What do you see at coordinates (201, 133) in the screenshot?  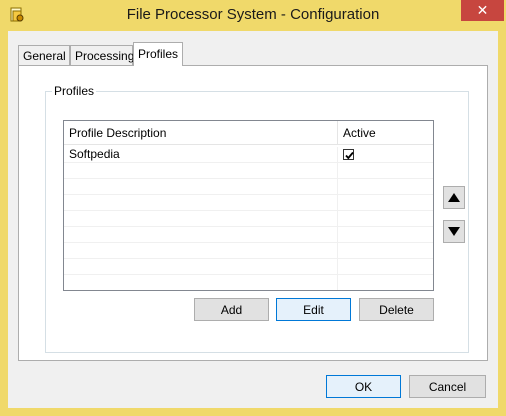 I see `column-header-description: Profile Description` at bounding box center [201, 133].